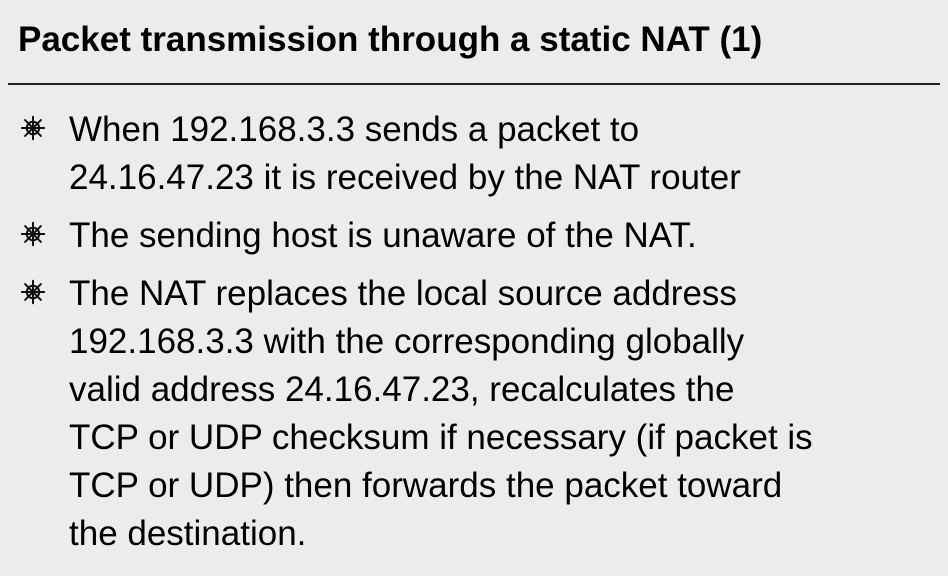 This screenshot has height=576, width=948. I want to click on list-item: The sending host is unaware of the NAT., so click(474, 236).